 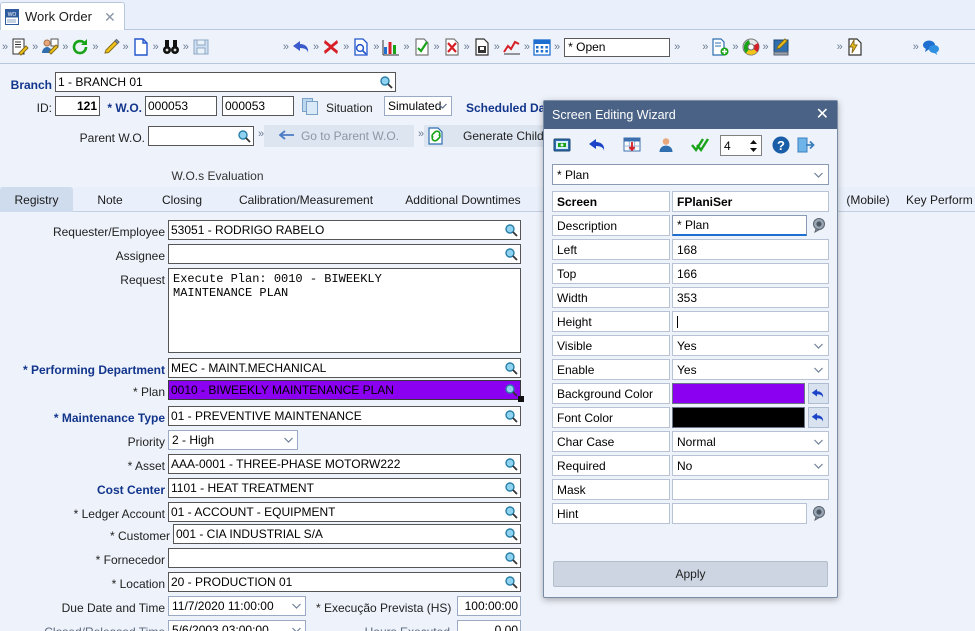 What do you see at coordinates (20, 47) in the screenshot?
I see `toolbar-new-record-button` at bounding box center [20, 47].